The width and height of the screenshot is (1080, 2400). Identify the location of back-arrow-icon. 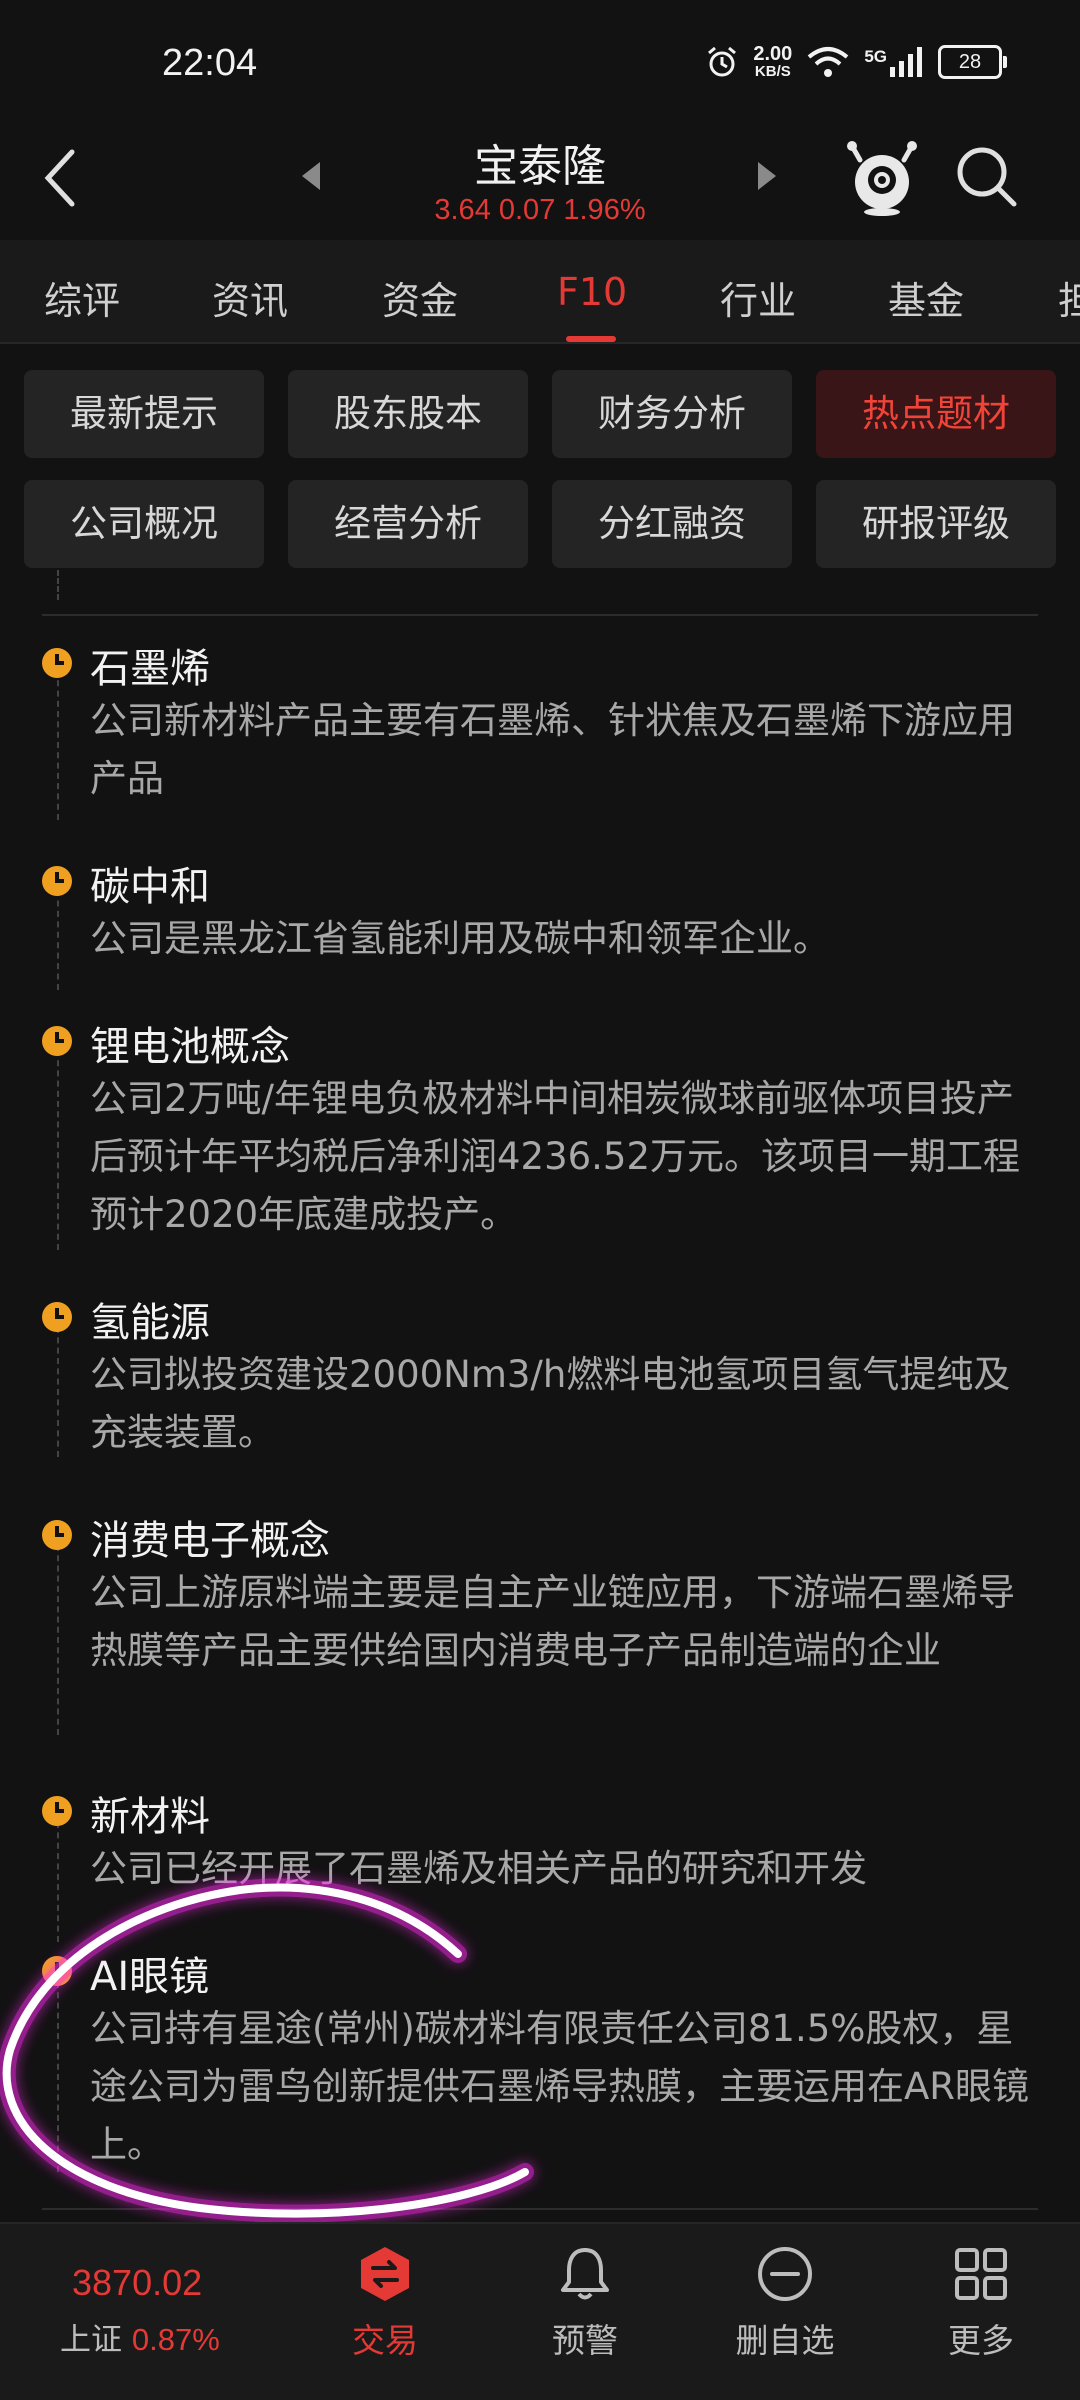
(60, 178).